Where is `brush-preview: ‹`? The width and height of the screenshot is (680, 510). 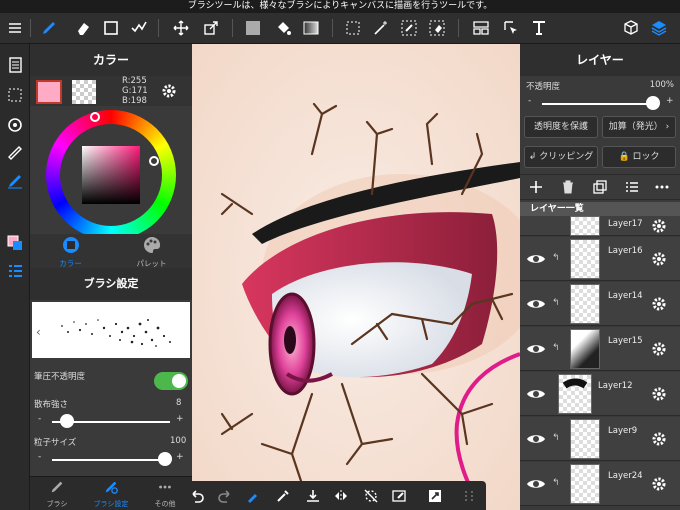 brush-preview: ‹ is located at coordinates (111, 330).